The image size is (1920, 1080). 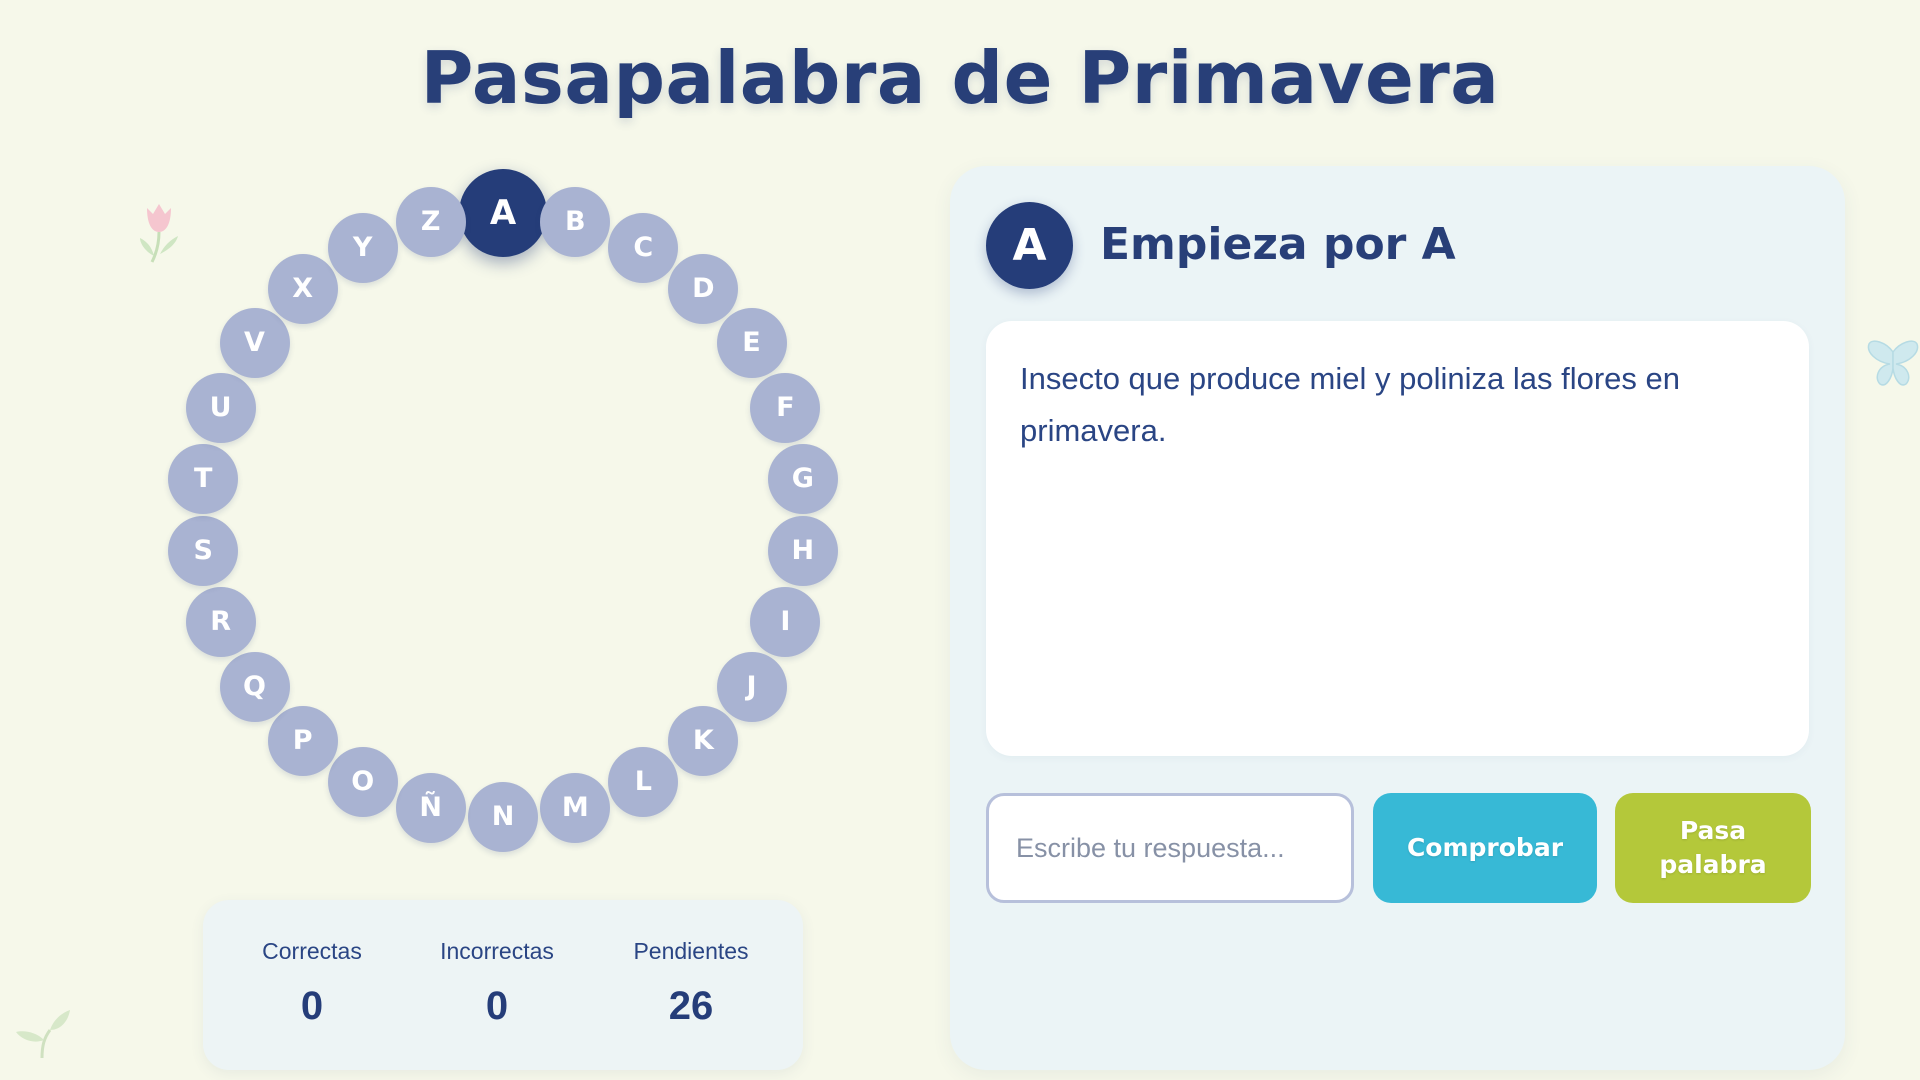 I want to click on letter-l: L, so click(x=643, y=782).